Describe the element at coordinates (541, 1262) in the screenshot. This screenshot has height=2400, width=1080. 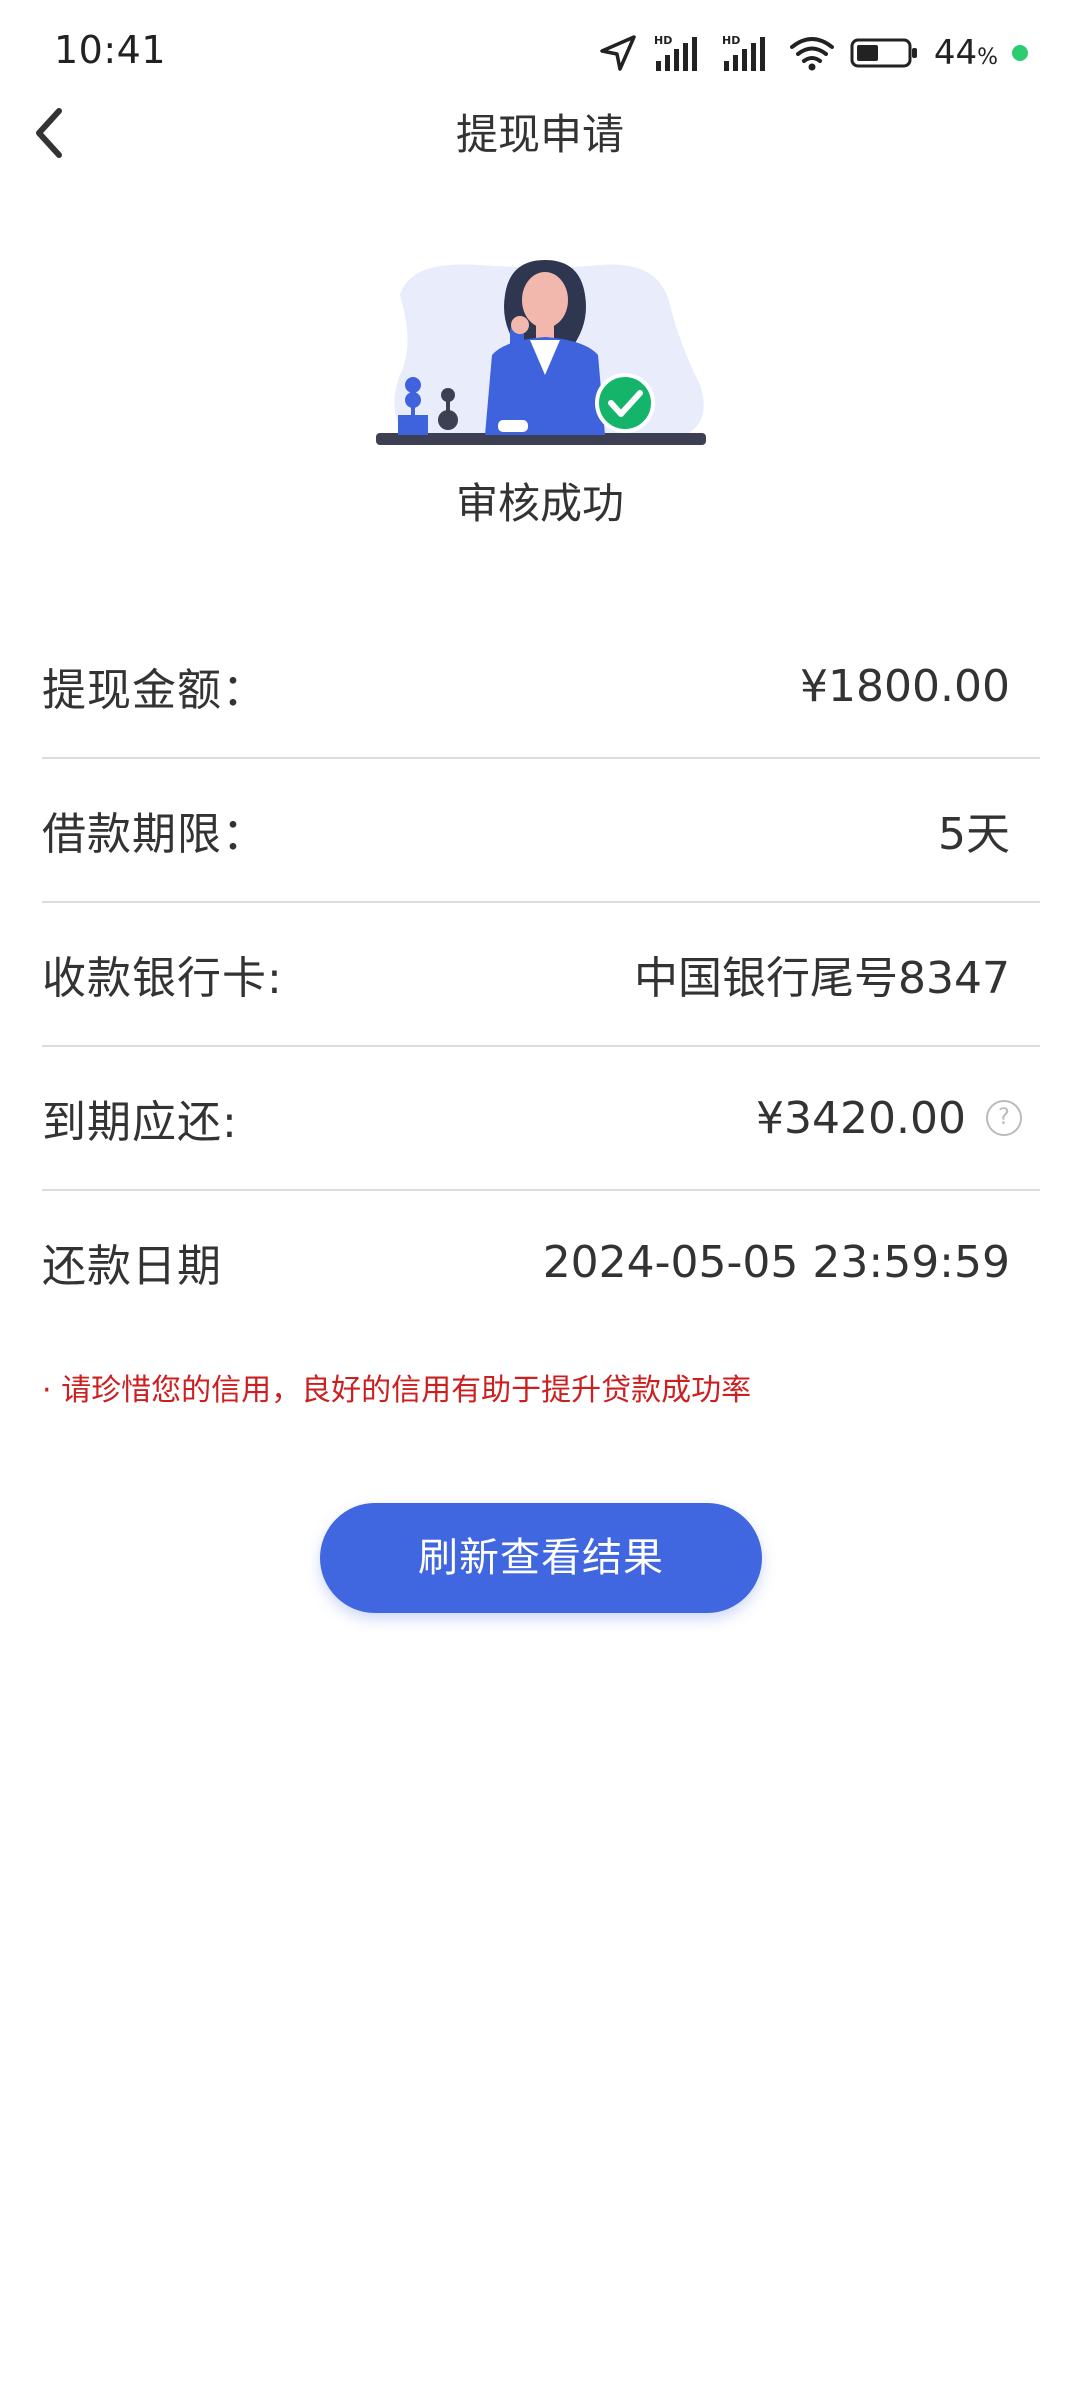
I see `detail-row-repay-date: 还款日期 2024-05-05 23:59:59` at that location.